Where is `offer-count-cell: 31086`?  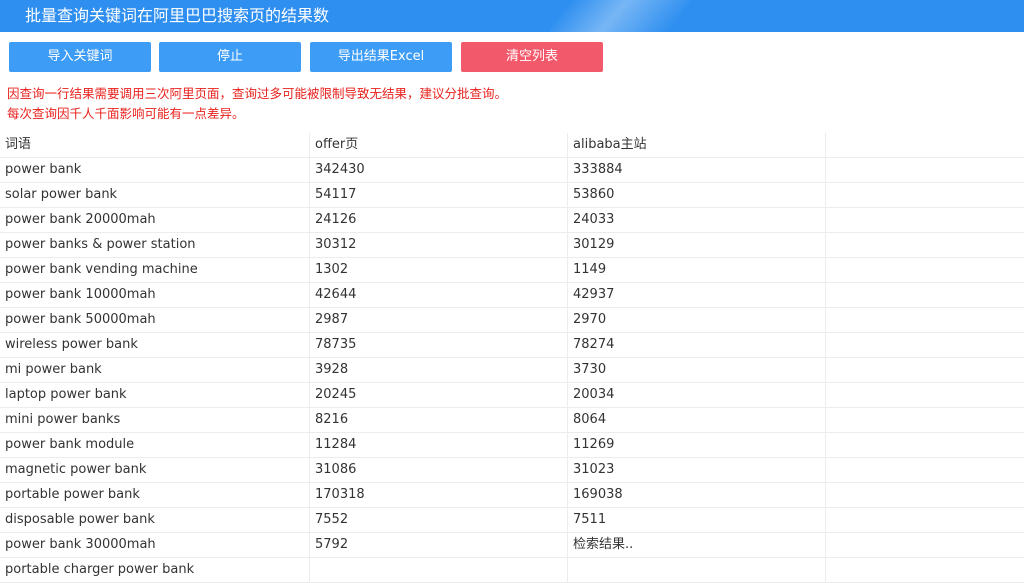
offer-count-cell: 31086 is located at coordinates (439, 470).